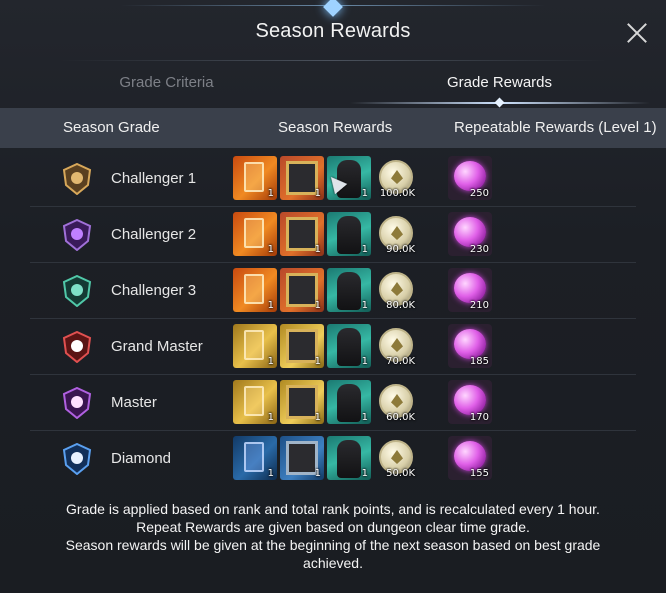 The width and height of the screenshot is (666, 593). Describe the element at coordinates (154, 290) in the screenshot. I see `grade-name: Challenger 3` at that location.